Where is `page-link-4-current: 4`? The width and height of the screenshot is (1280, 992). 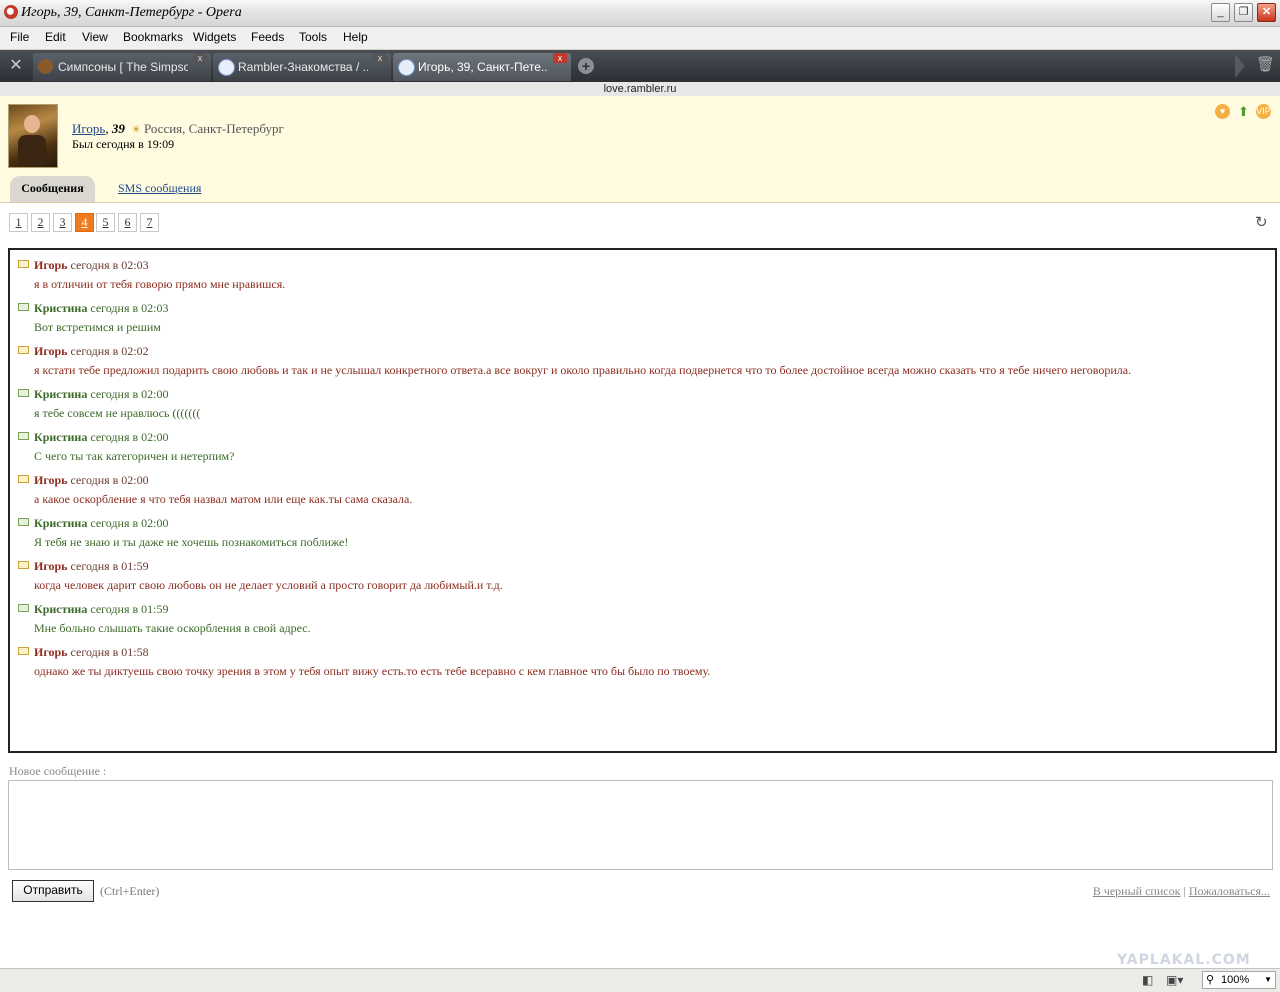 page-link-4-current: 4 is located at coordinates (84, 222).